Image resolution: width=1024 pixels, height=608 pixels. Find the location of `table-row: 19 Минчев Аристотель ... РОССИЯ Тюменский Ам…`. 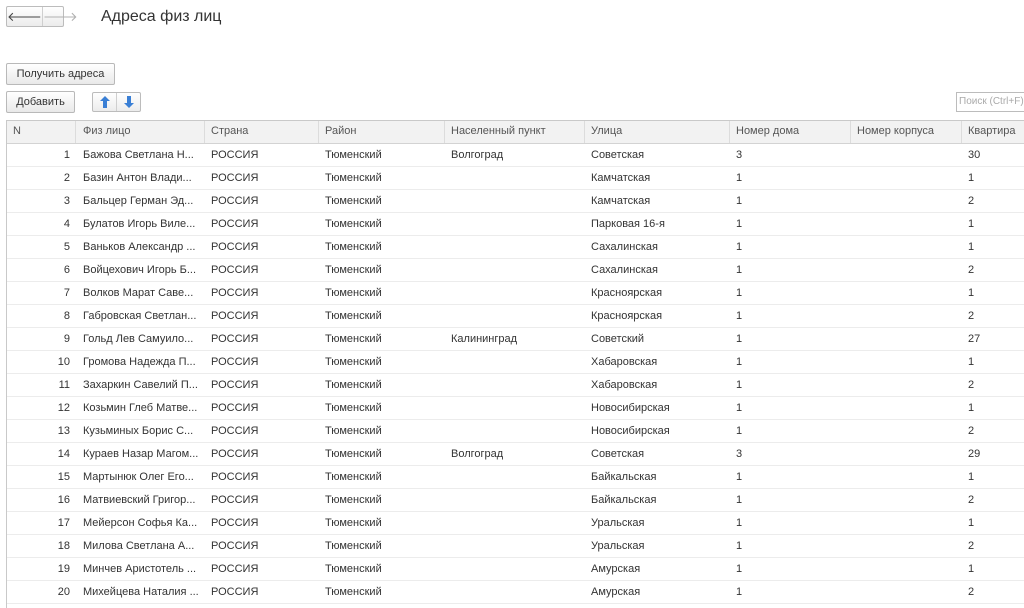

table-row: 19 Минчев Аристотель ... РОССИЯ Тюменский Ам… is located at coordinates (515, 569).